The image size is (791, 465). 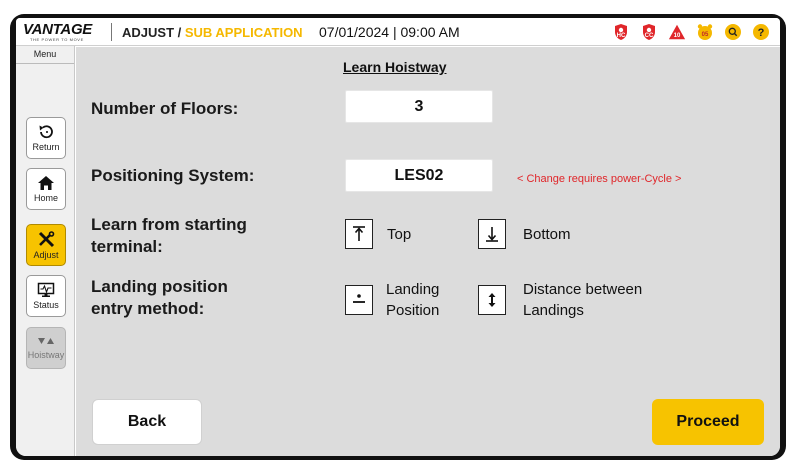 I want to click on cc-alert-text: CC, so click(x=649, y=36).